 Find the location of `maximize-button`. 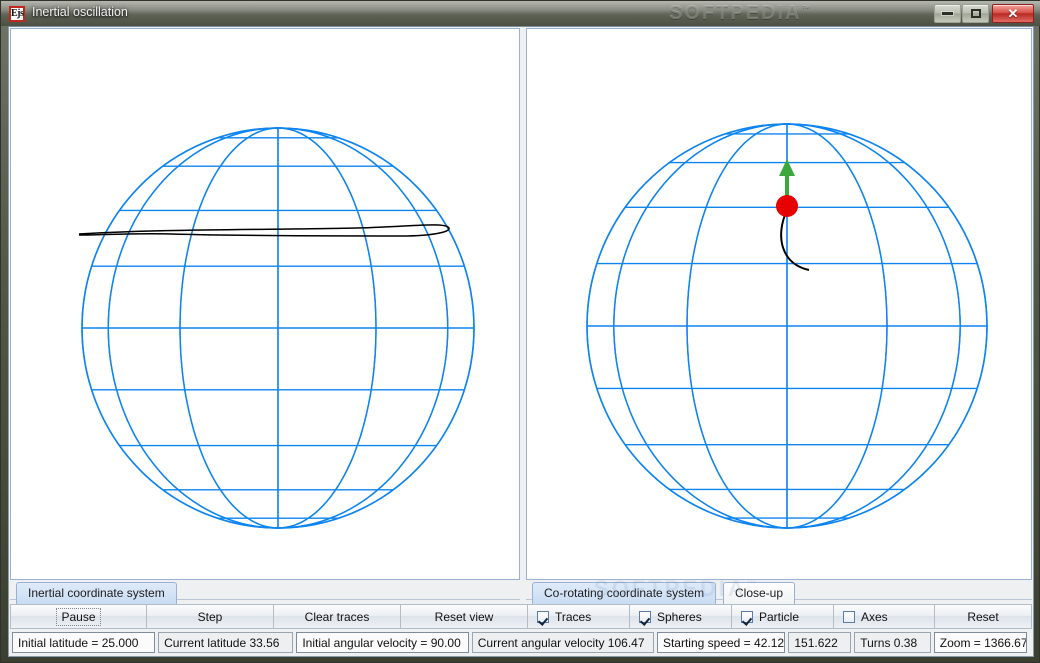

maximize-button is located at coordinates (975, 13).